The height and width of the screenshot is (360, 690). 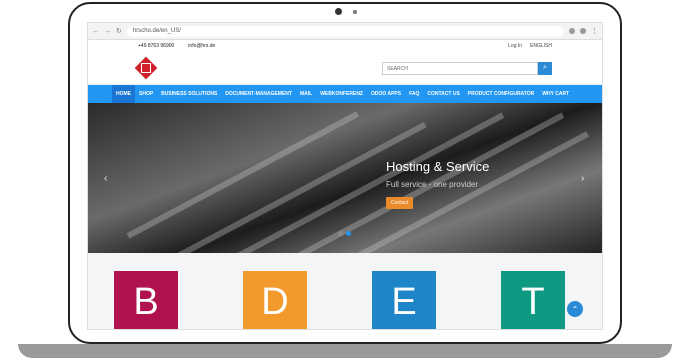 I want to click on profile-icon, so click(x=583, y=31).